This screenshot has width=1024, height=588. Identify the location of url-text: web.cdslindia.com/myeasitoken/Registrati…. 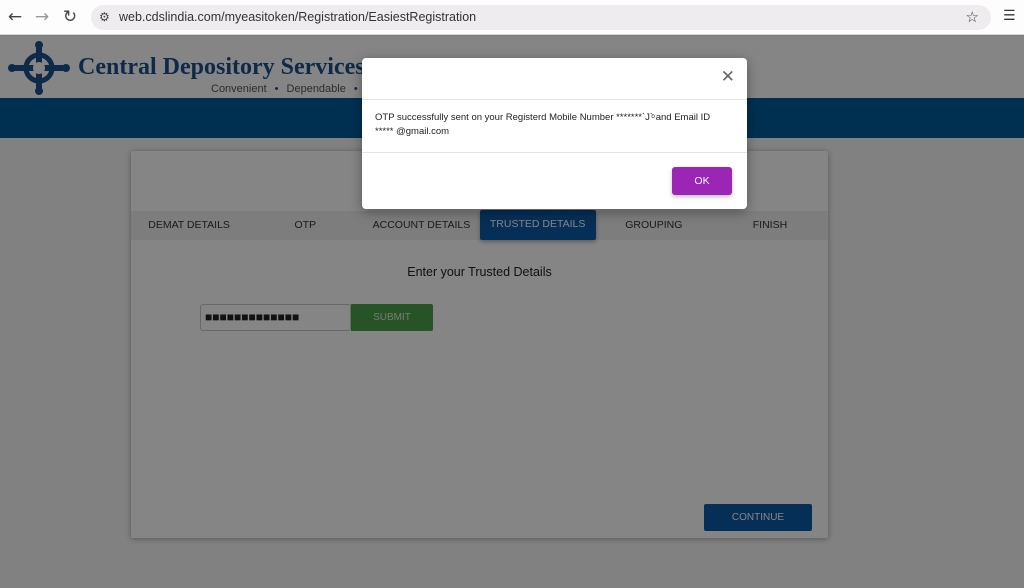
(297, 17).